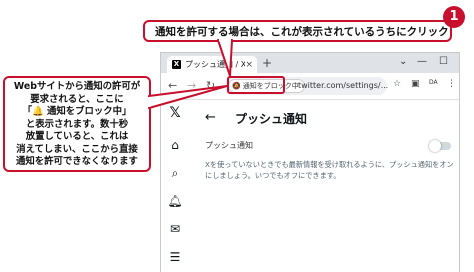  Describe the element at coordinates (451, 84) in the screenshot. I see `menu-icon: ⋮` at that location.